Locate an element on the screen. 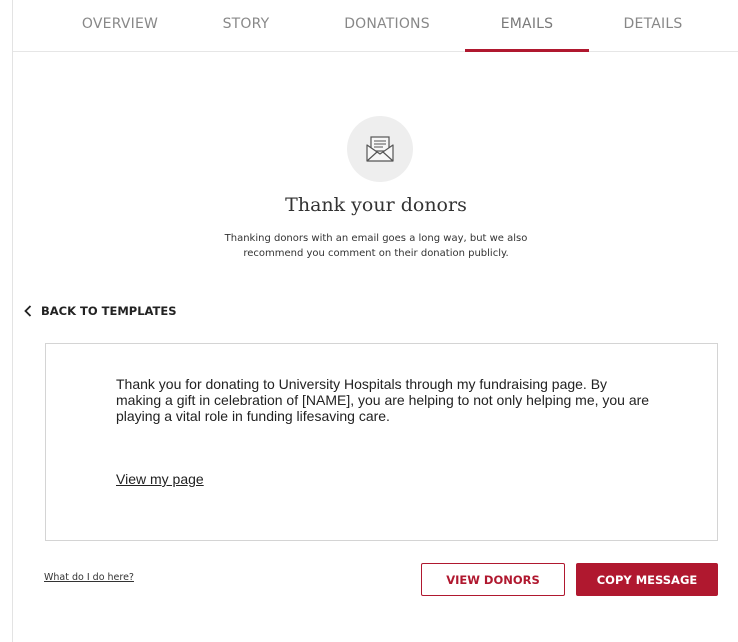 Image resolution: width=738 pixels, height=642 pixels. tab-donations: DONATIONS is located at coordinates (387, 25).